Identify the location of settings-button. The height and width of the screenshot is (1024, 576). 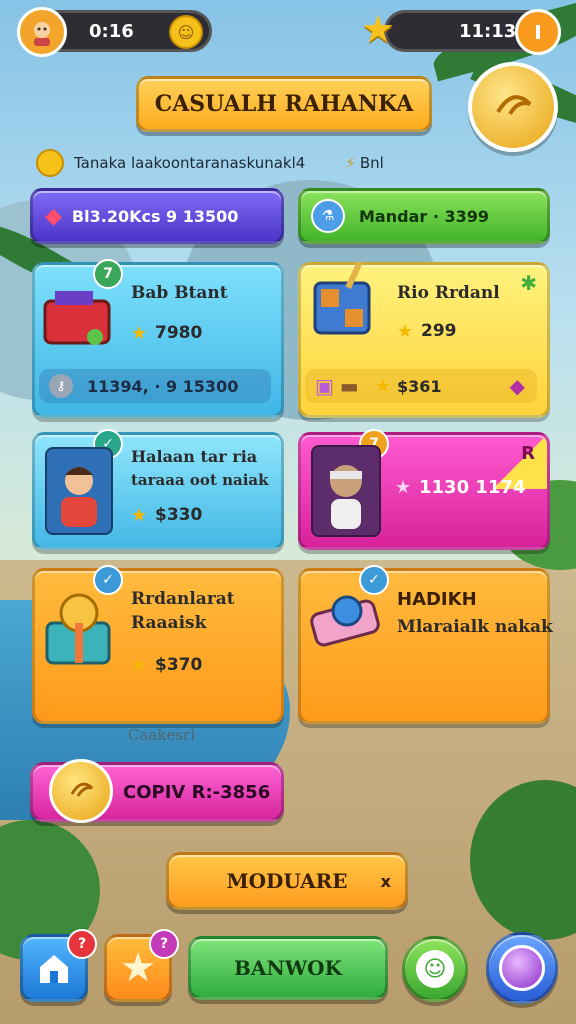
(522, 968).